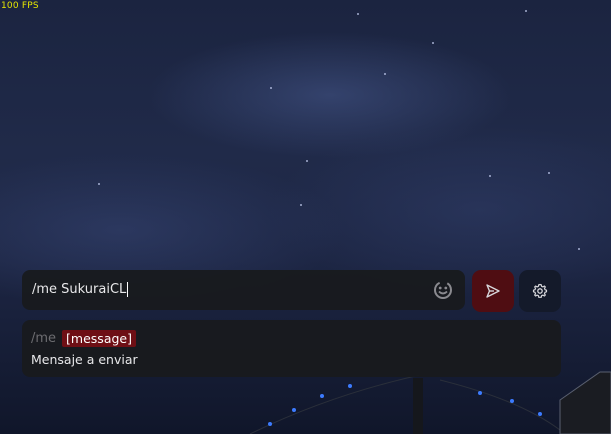 Image resolution: width=611 pixels, height=434 pixels. I want to click on send-button, so click(493, 291).